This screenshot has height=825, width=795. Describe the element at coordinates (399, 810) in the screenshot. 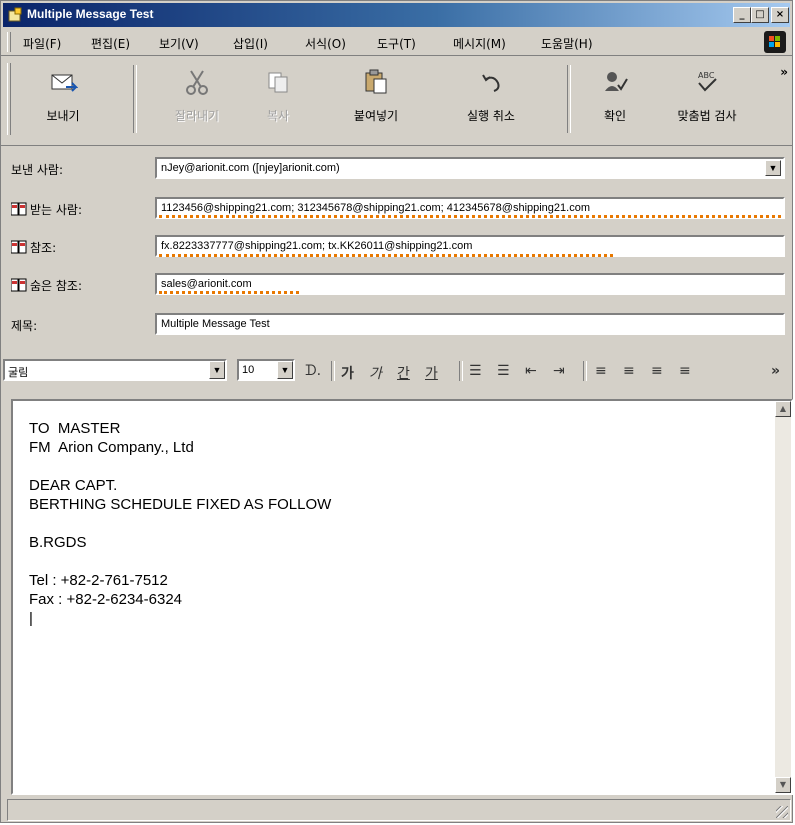

I see `status-bar` at that location.